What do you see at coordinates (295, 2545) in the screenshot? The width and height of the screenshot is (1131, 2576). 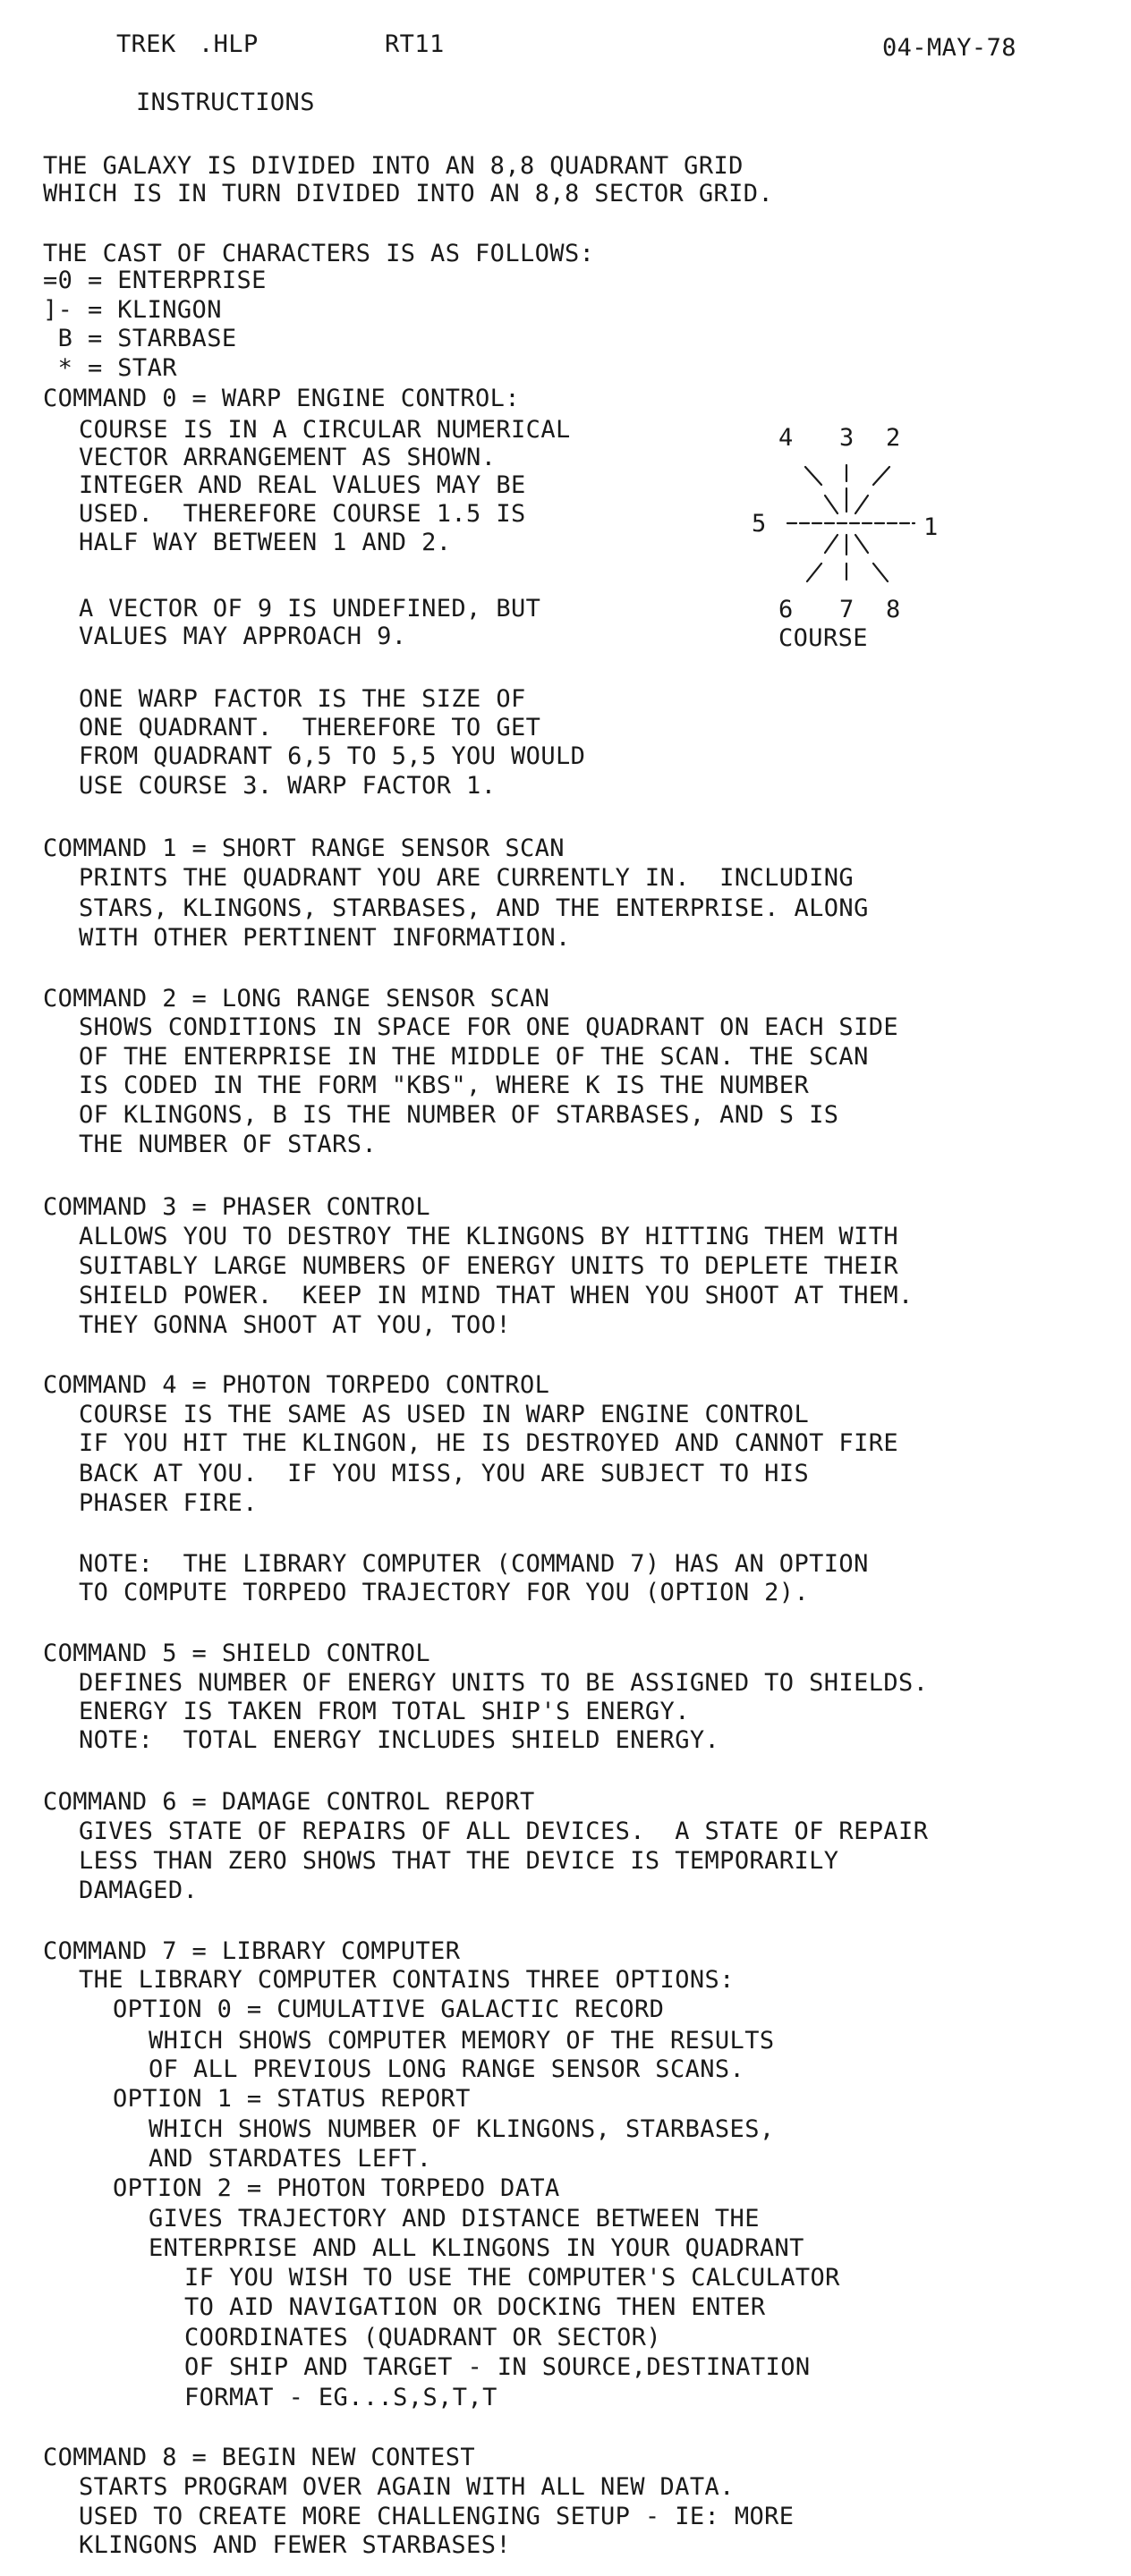 I see `command-8-line: KLINGONS AND FEWER STARBASES!` at bounding box center [295, 2545].